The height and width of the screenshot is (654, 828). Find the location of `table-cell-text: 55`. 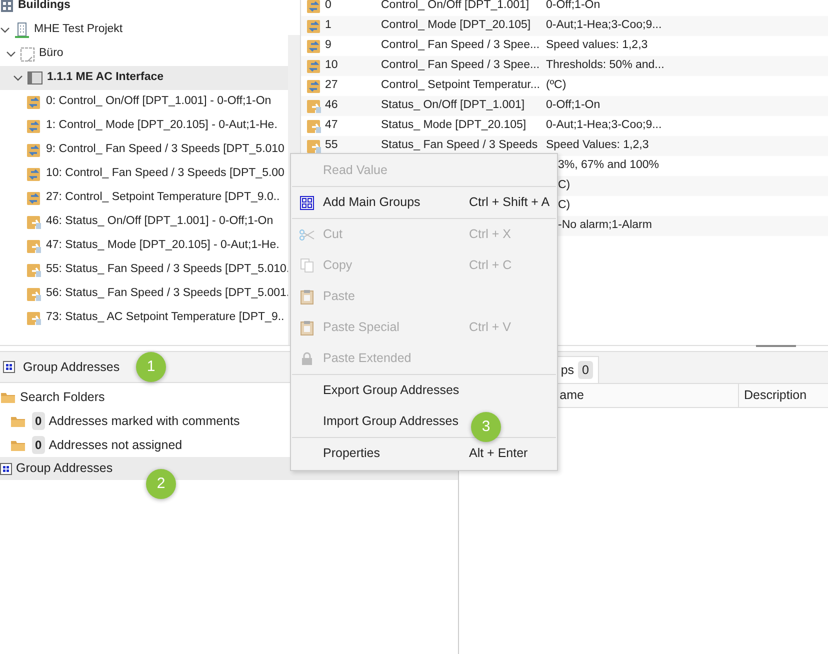

table-cell-text: 55 is located at coordinates (331, 146).